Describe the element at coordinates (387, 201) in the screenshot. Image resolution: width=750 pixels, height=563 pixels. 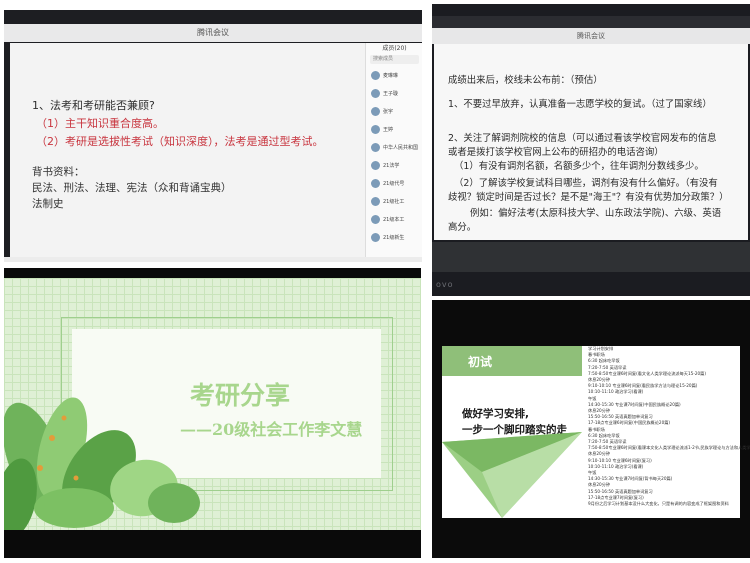
I see `member-row: 21级社工` at that location.